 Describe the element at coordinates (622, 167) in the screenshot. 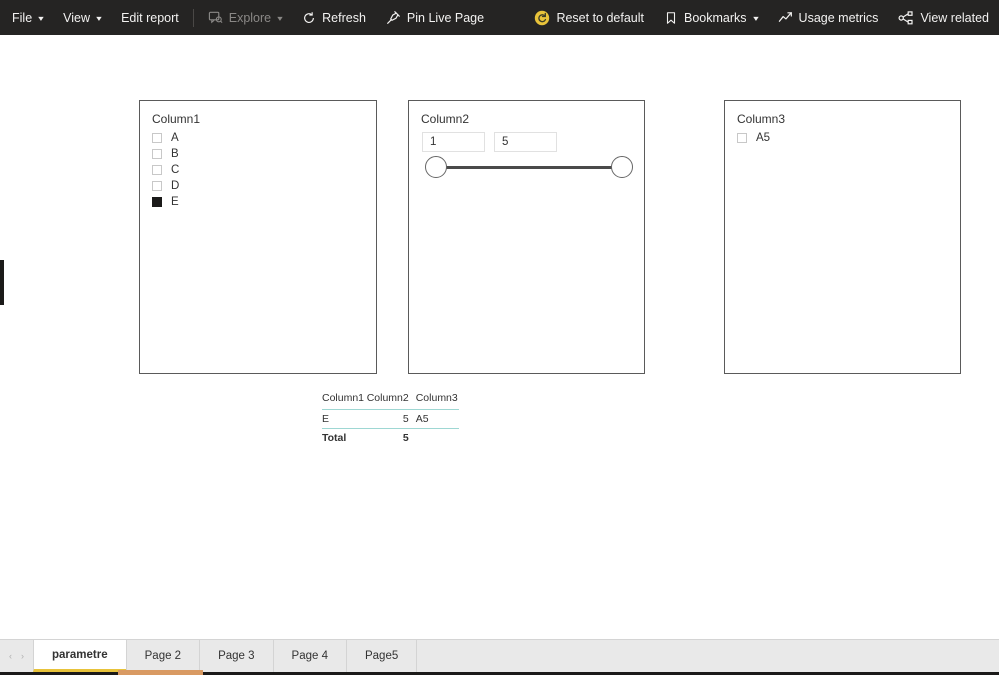

I see `range-slider-handle-max` at that location.